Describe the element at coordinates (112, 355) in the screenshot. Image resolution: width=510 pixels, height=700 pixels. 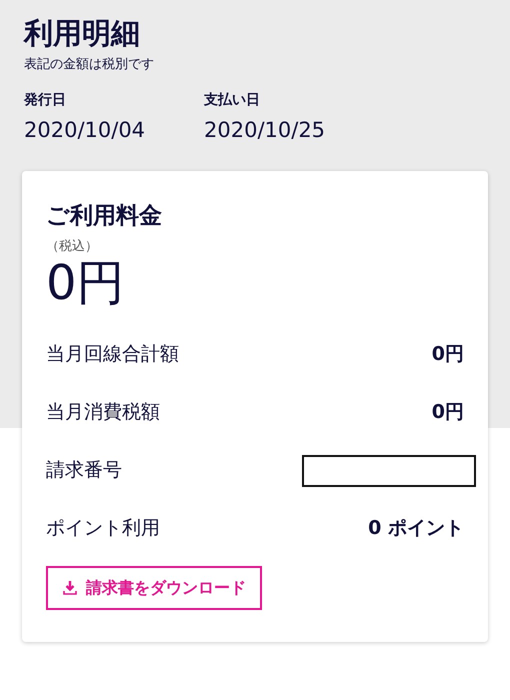
I see `row-label: 当月回線合計額` at that location.